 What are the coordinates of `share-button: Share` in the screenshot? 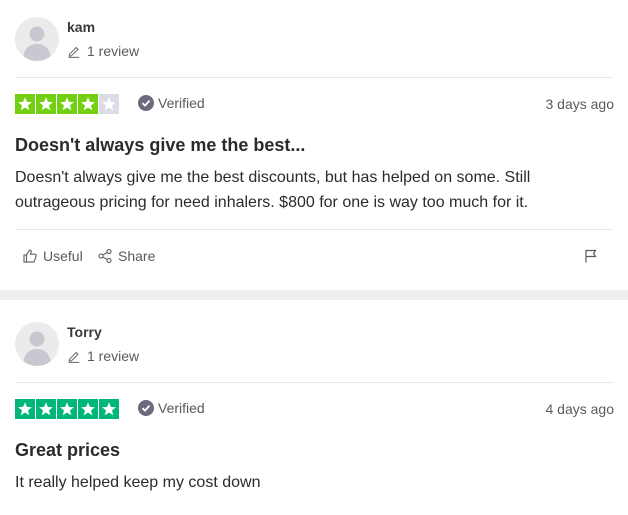 It's located at (126, 256).